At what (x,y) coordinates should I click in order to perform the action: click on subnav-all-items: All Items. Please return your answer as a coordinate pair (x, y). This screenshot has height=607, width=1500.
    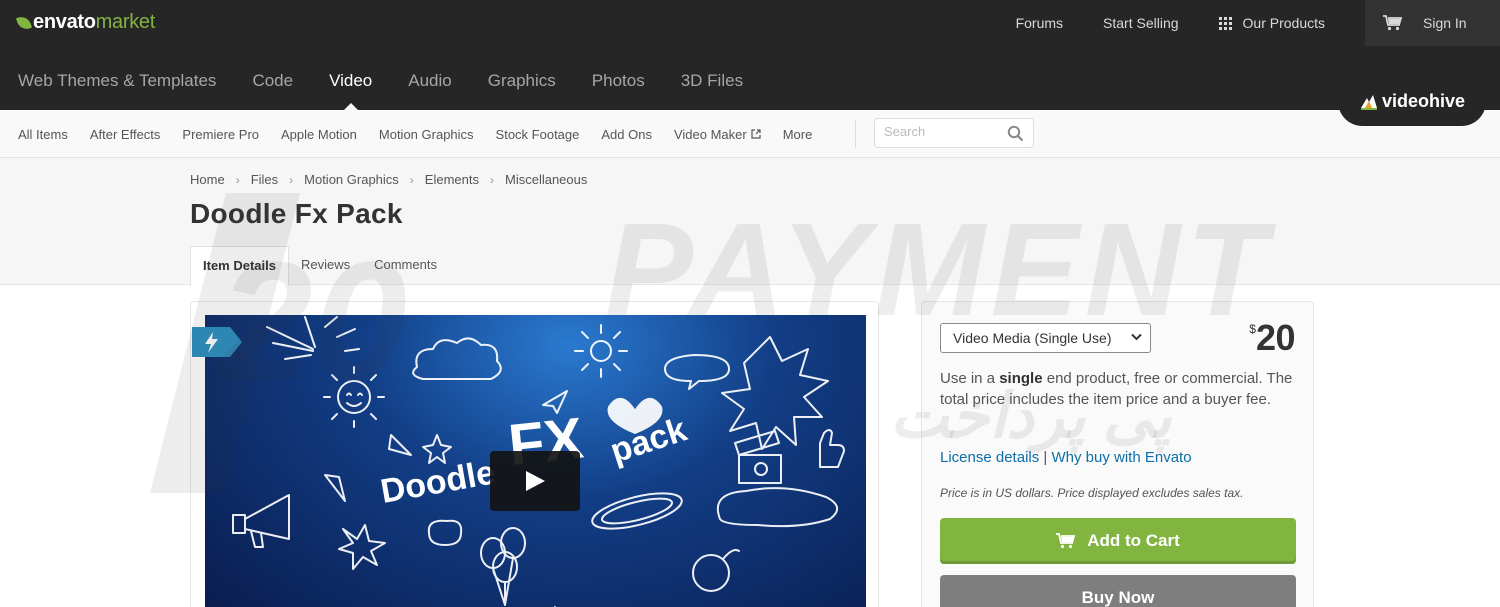
    Looking at the image, I should click on (43, 134).